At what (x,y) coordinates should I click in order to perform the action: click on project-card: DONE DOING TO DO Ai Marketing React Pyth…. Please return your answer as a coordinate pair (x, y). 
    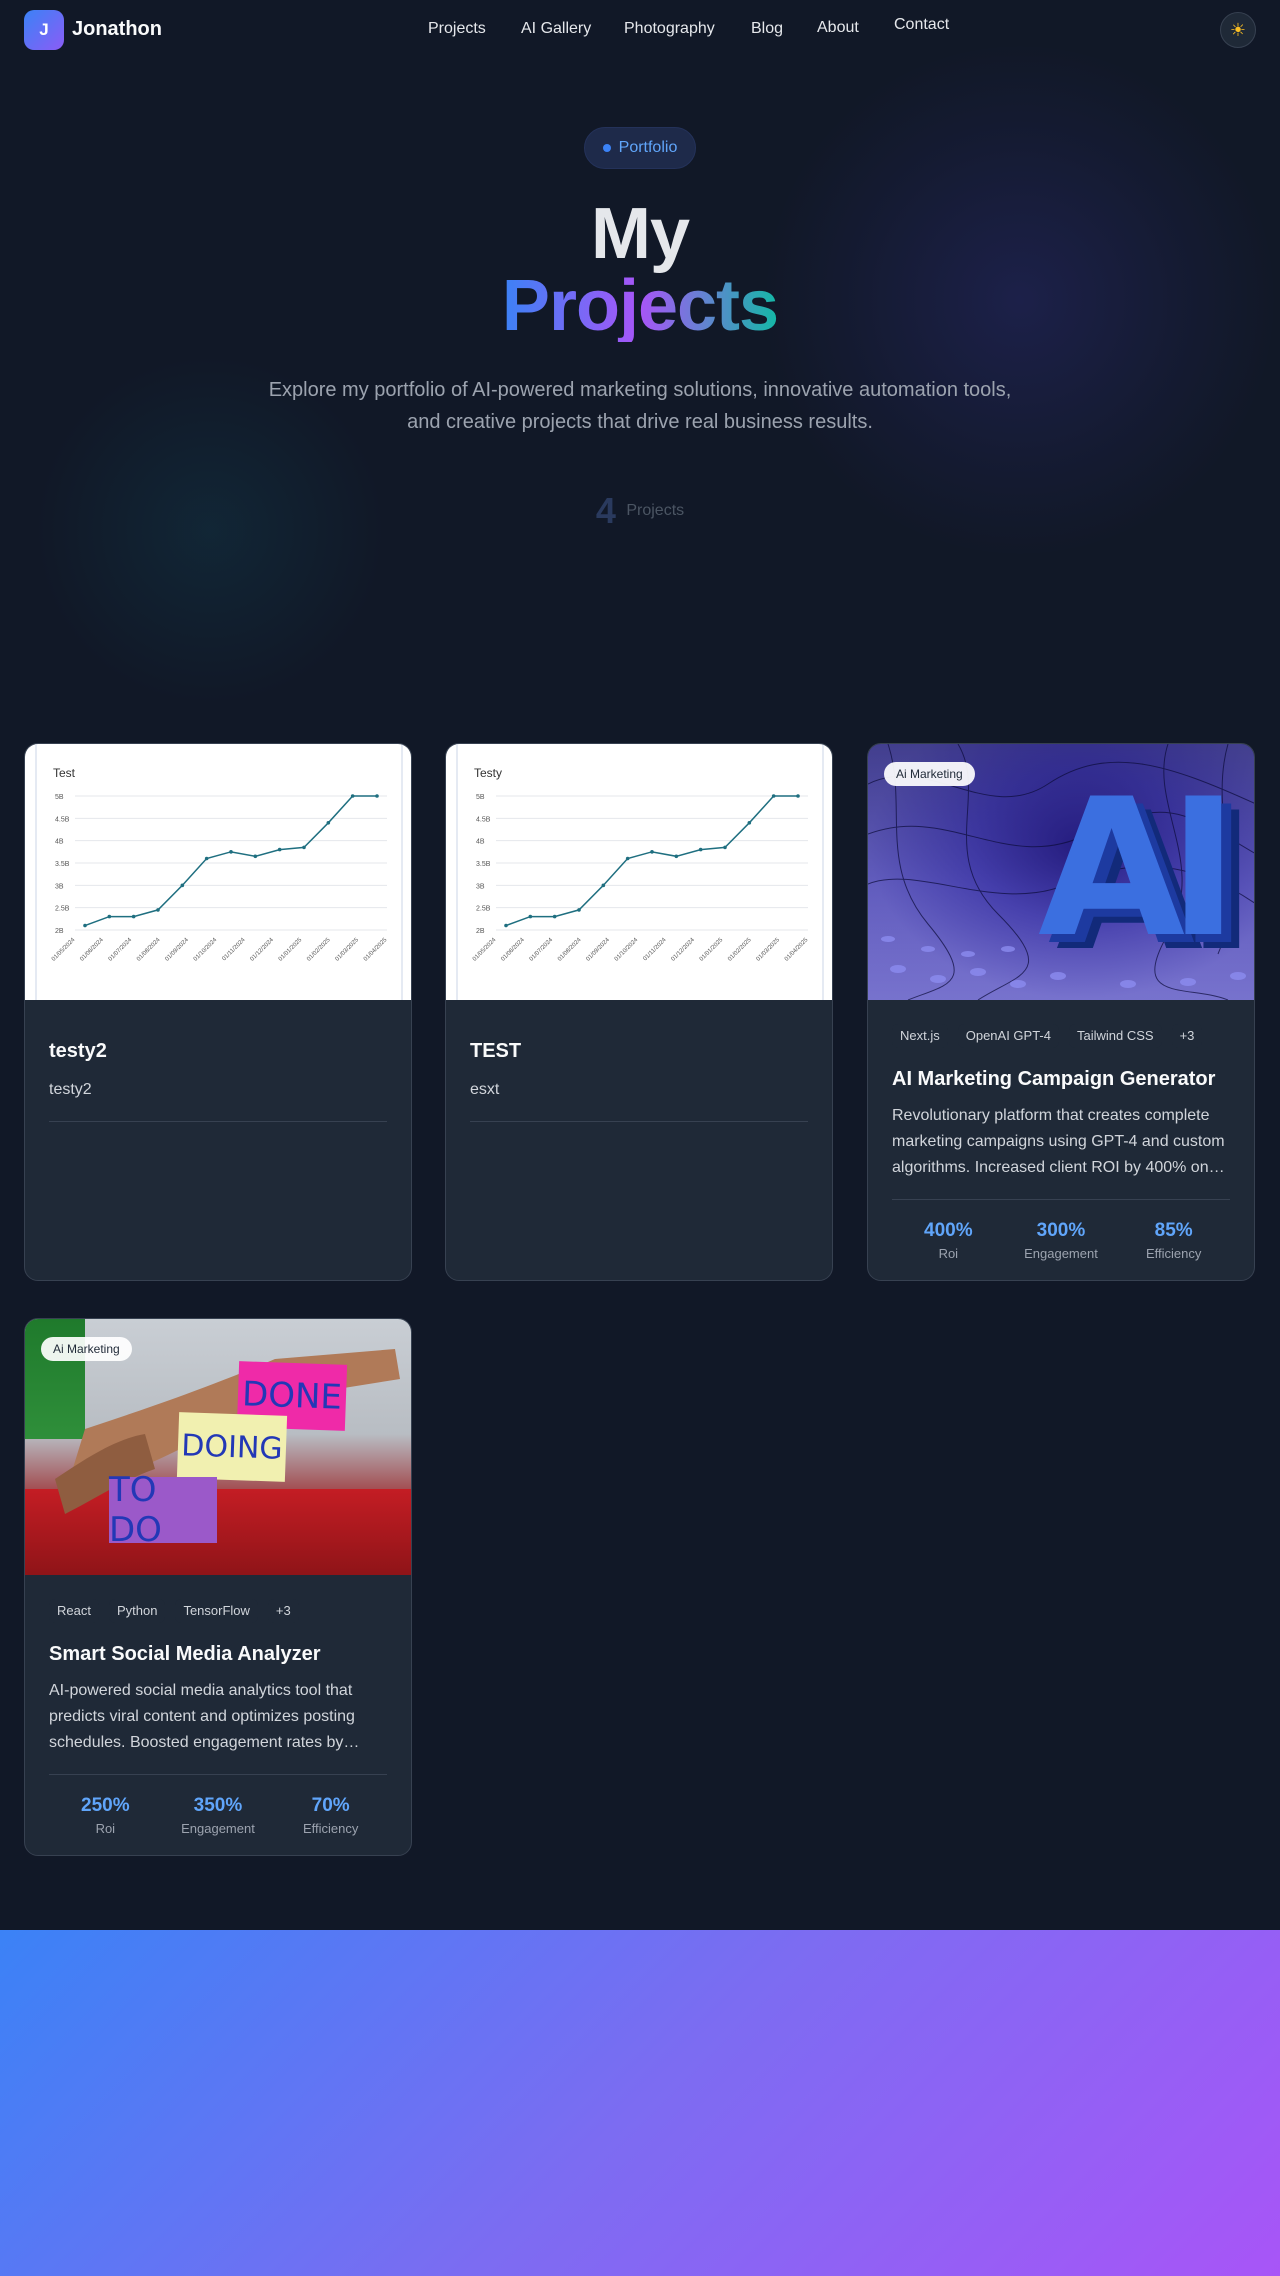
    Looking at the image, I should click on (218, 1587).